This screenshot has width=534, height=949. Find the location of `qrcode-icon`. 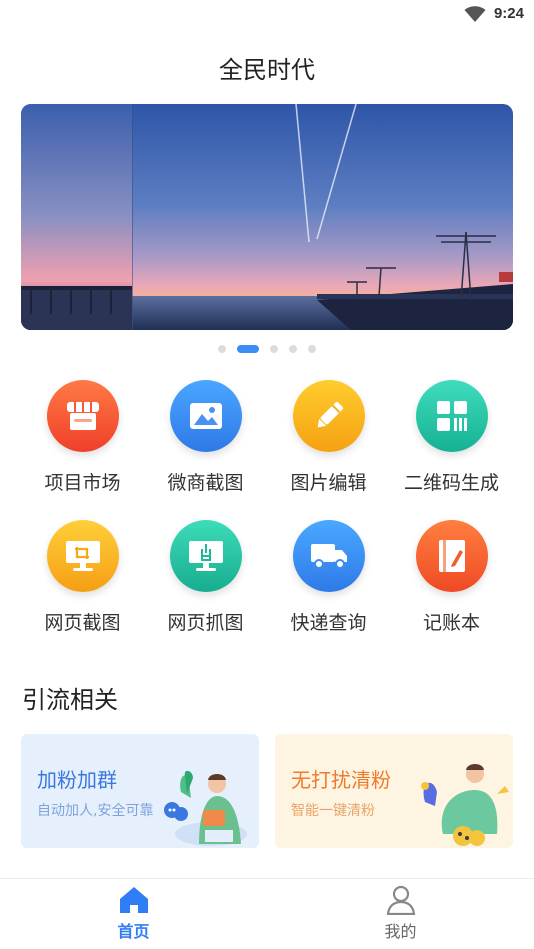

qrcode-icon is located at coordinates (451, 416).